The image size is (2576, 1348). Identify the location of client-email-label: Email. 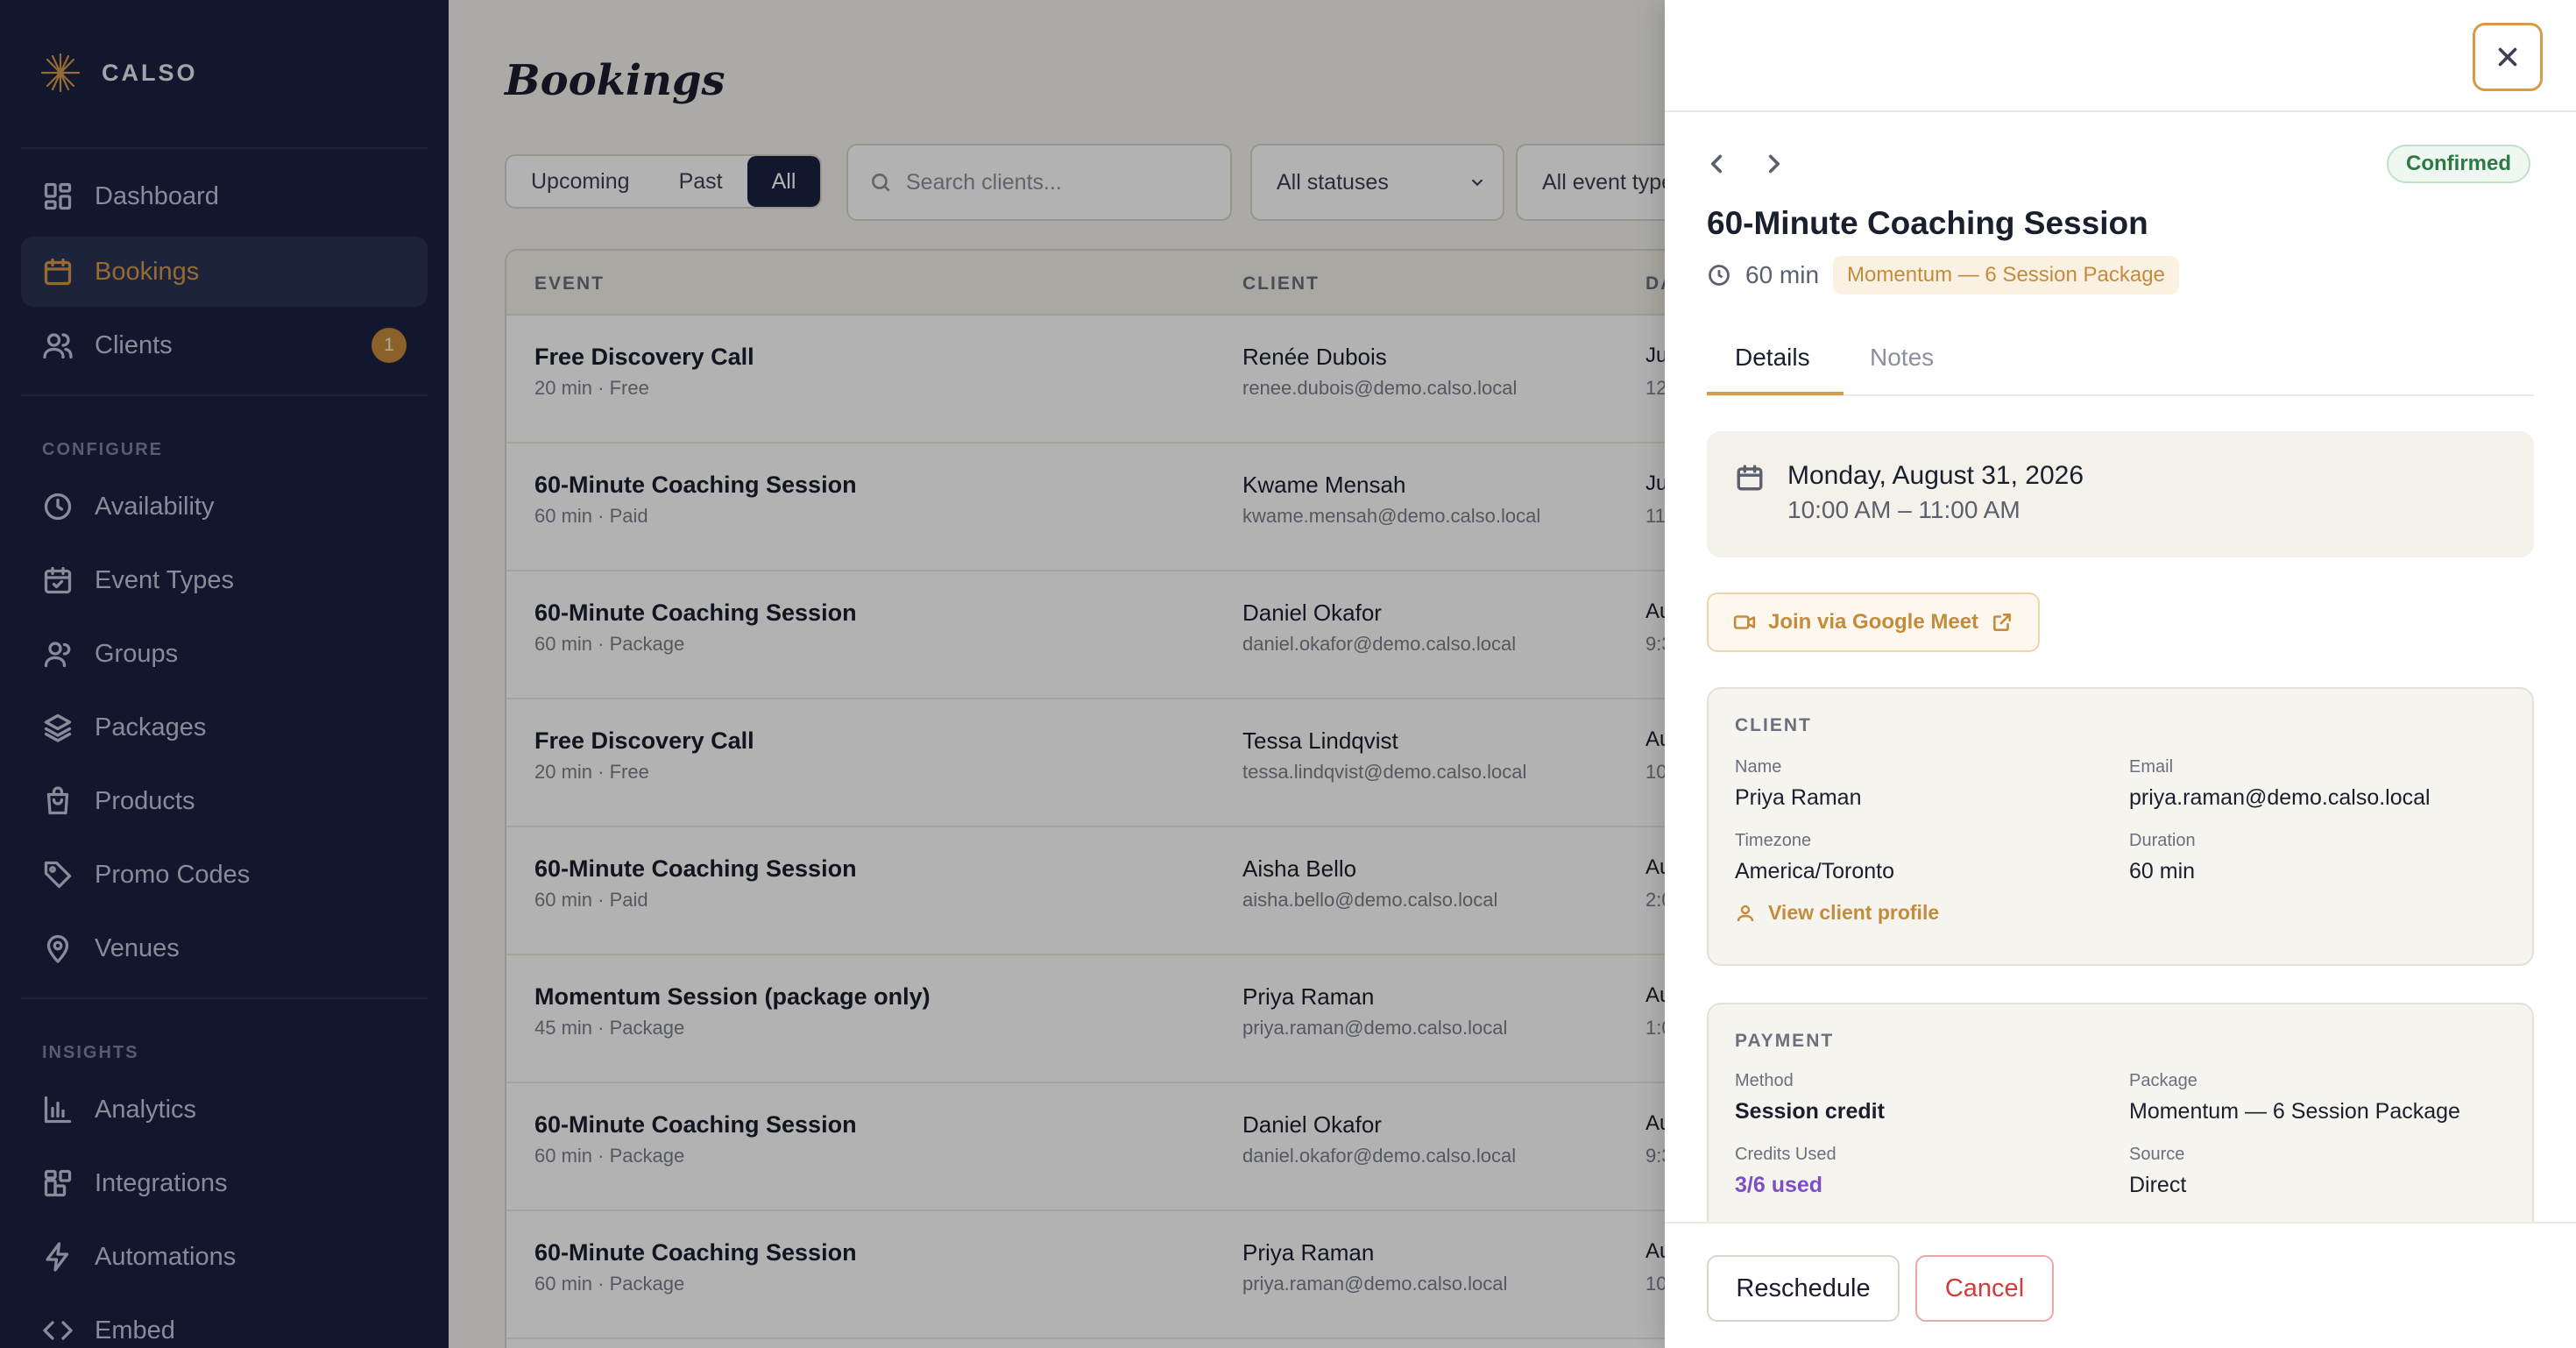
(2151, 767).